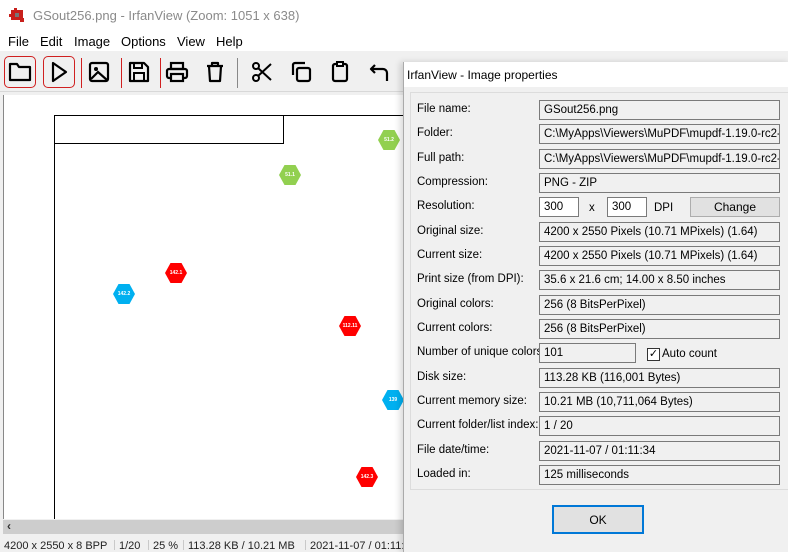 The image size is (788, 552). What do you see at coordinates (17, 15) in the screenshot?
I see `irfanview-app-icon` at bounding box center [17, 15].